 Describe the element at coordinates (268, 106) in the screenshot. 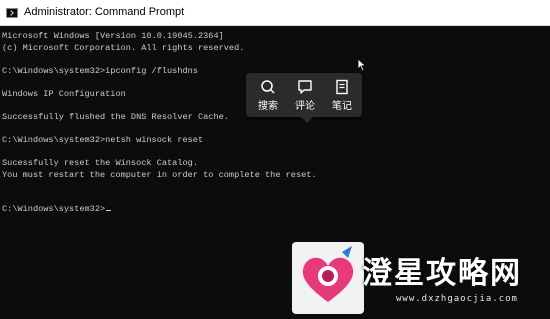

I see `popup-search-label: 搜索` at that location.